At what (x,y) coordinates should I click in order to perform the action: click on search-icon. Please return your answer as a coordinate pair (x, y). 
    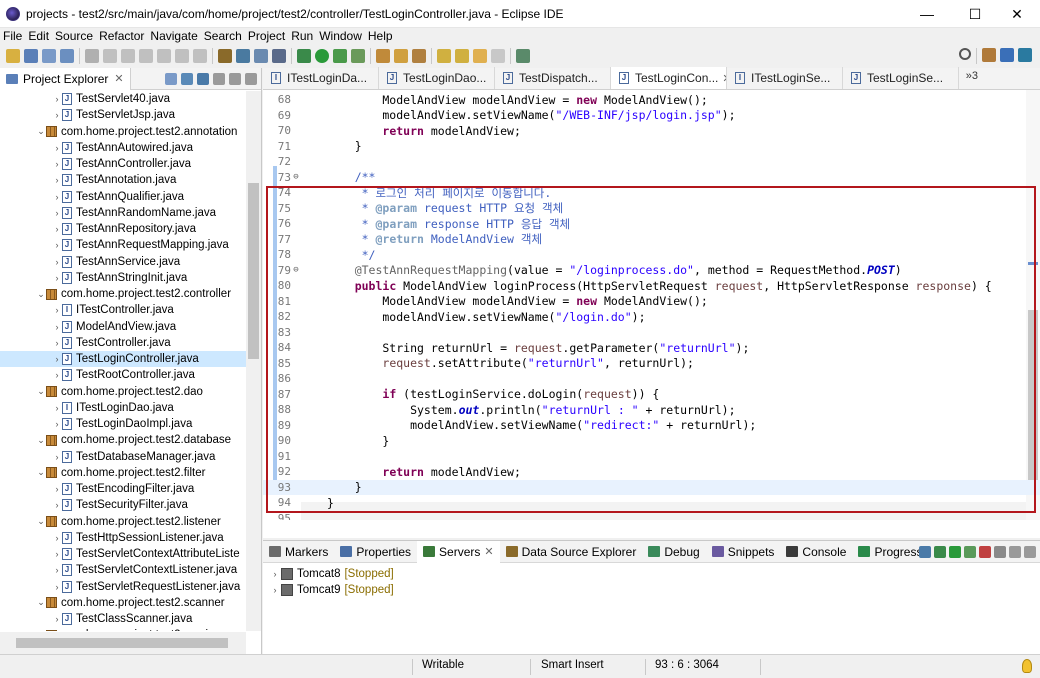
    Looking at the image, I should click on (965, 54).